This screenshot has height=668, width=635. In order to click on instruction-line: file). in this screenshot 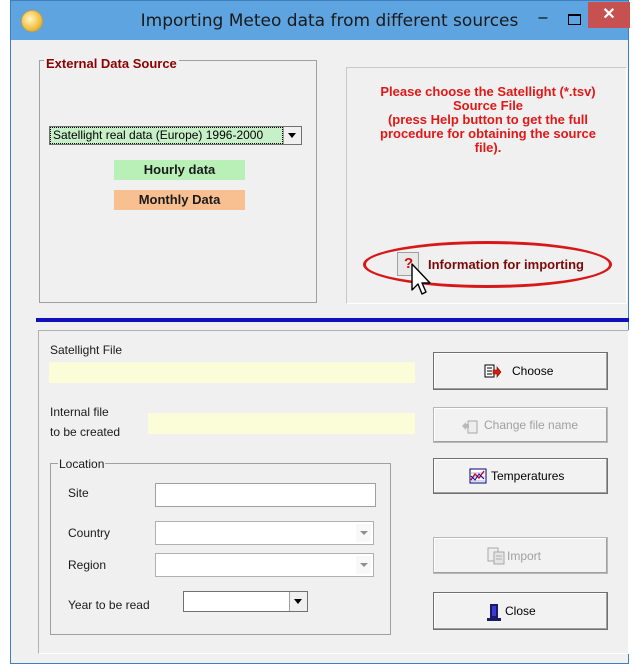, I will do `click(488, 147)`.